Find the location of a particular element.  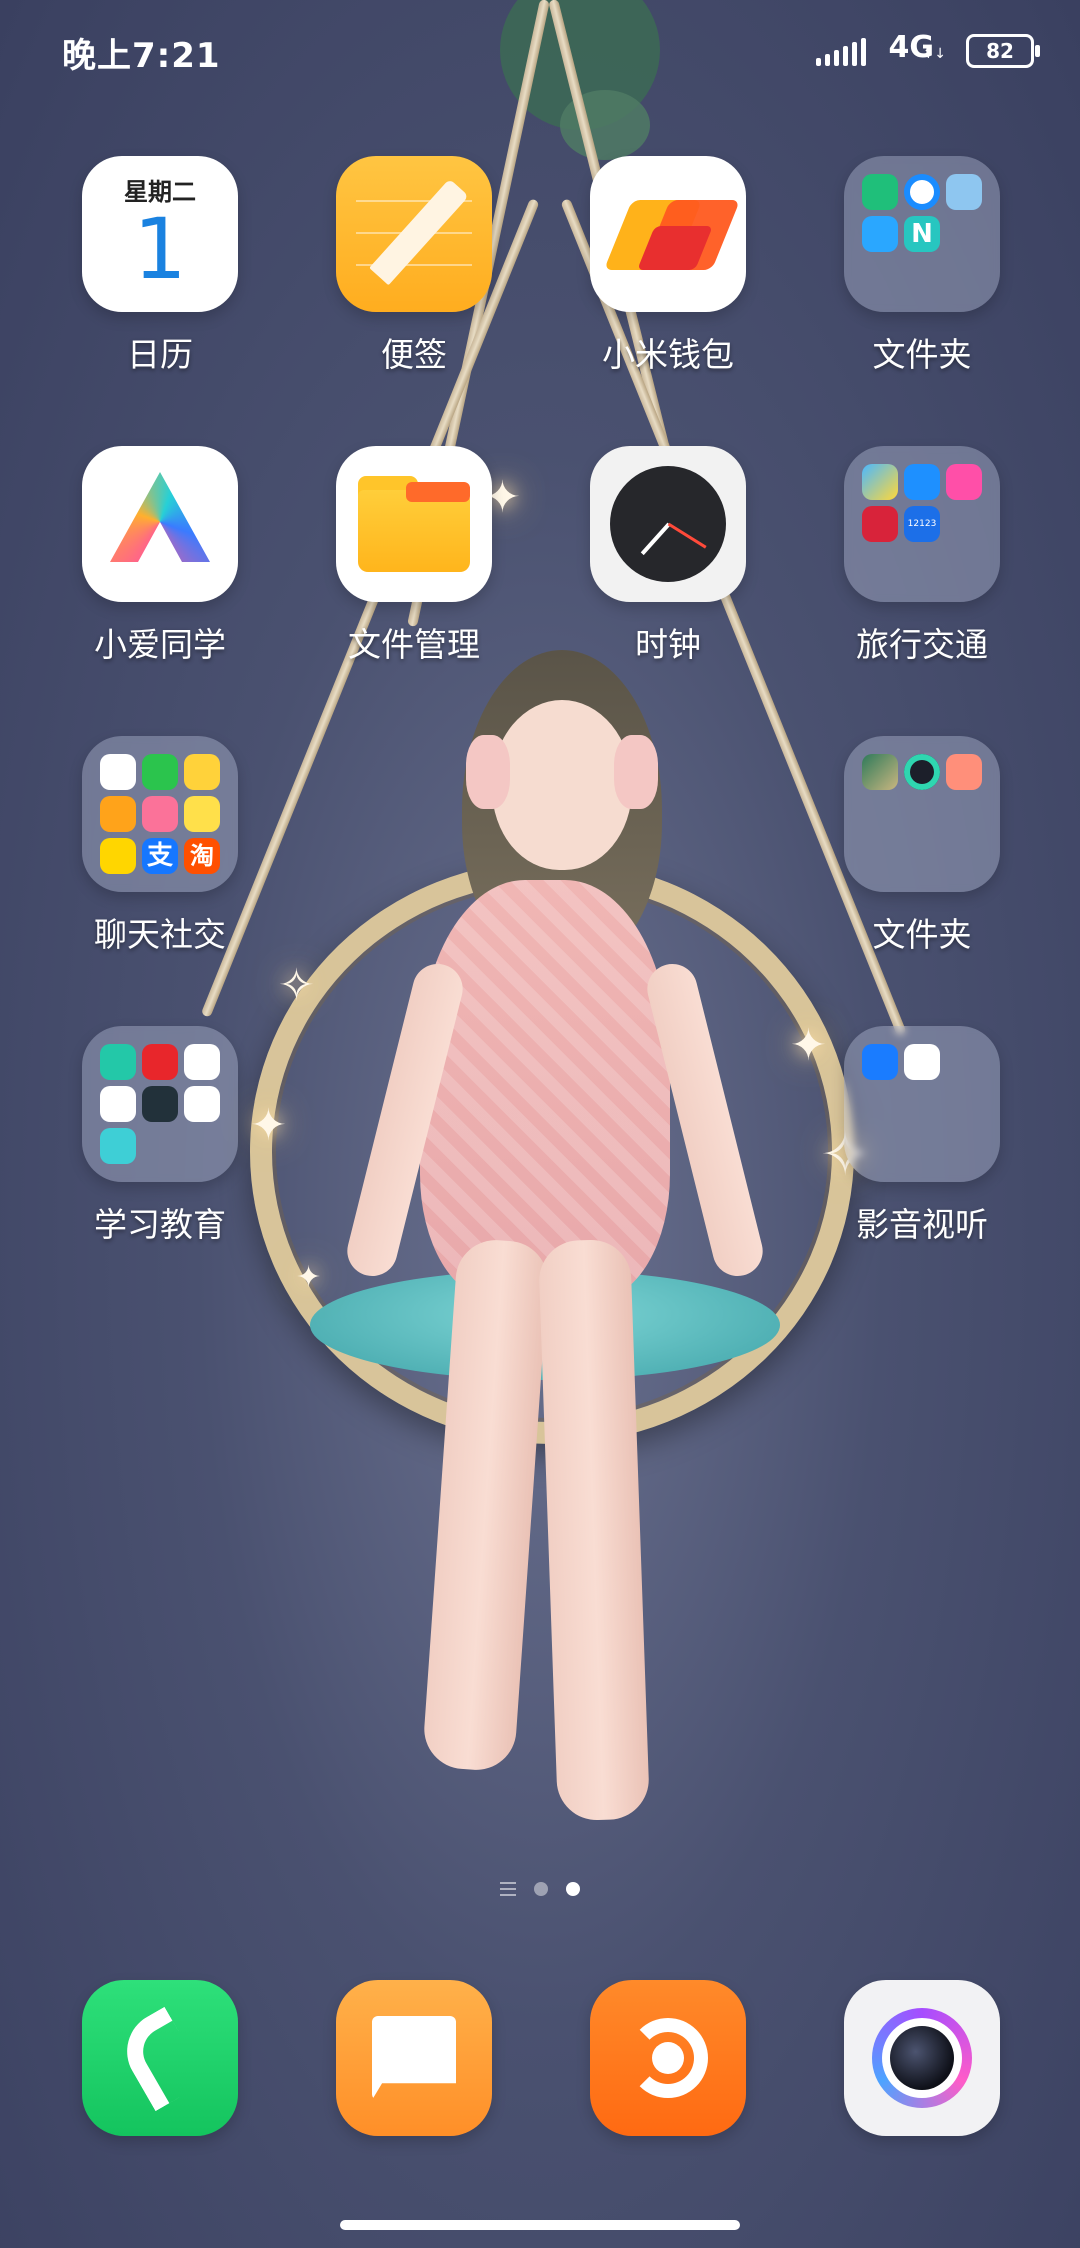

clock-icon is located at coordinates (668, 524).